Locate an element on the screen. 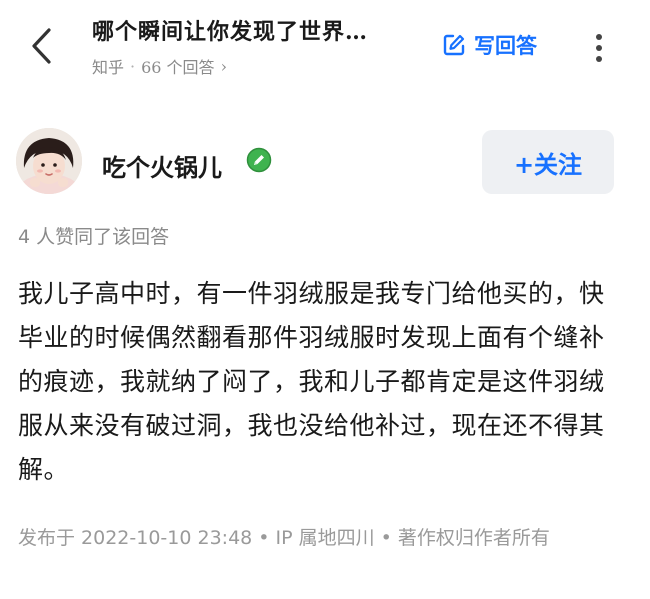 The width and height of the screenshot is (650, 599). chevron-left-icon is located at coordinates (41, 46).